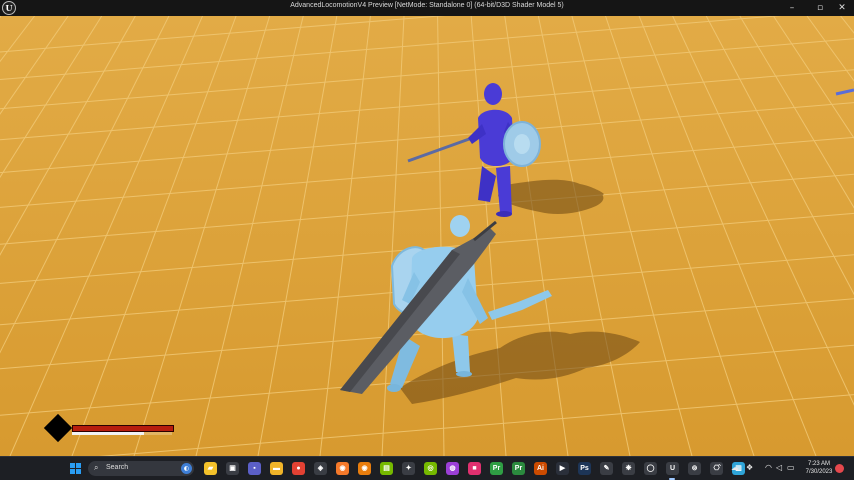 The width and height of the screenshot is (854, 480). What do you see at coordinates (58, 428) in the screenshot?
I see `hud-diamond-icon` at bounding box center [58, 428].